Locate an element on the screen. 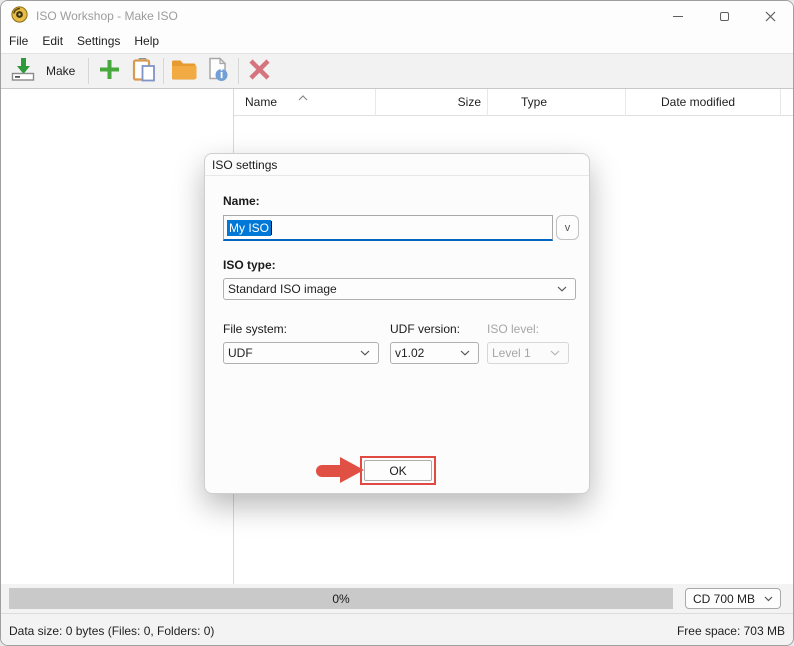 Image resolution: width=794 pixels, height=646 pixels. free-space-status: Free space: 703 MB is located at coordinates (730, 630).